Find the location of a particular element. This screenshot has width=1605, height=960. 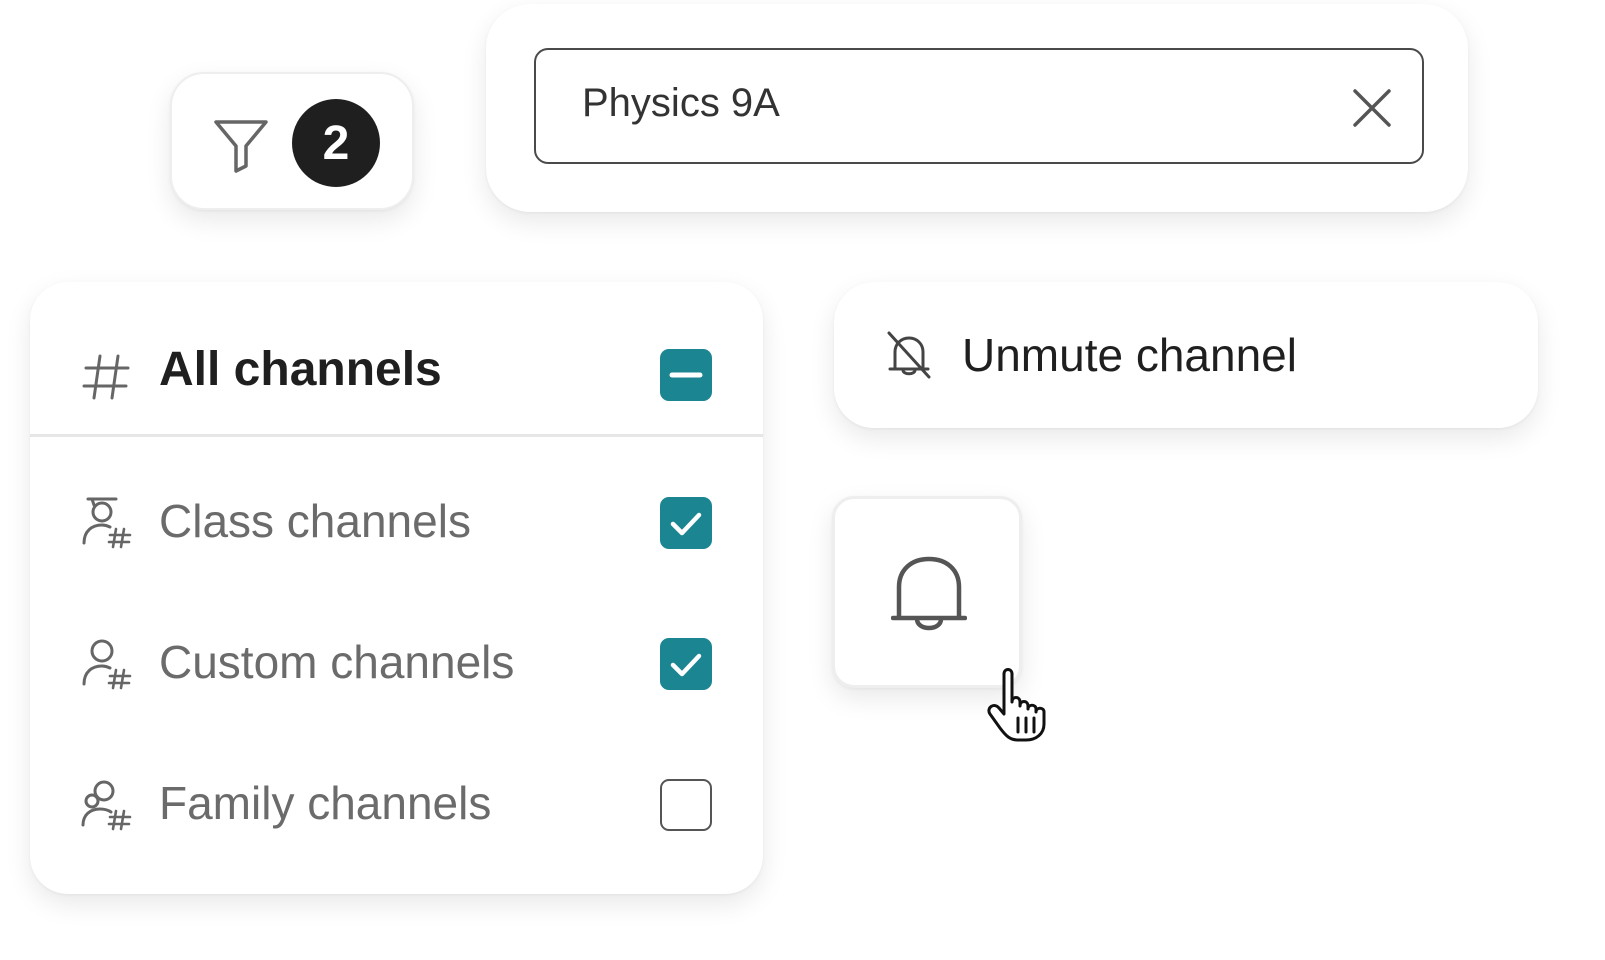

search-input: Physics 9A is located at coordinates (979, 106).